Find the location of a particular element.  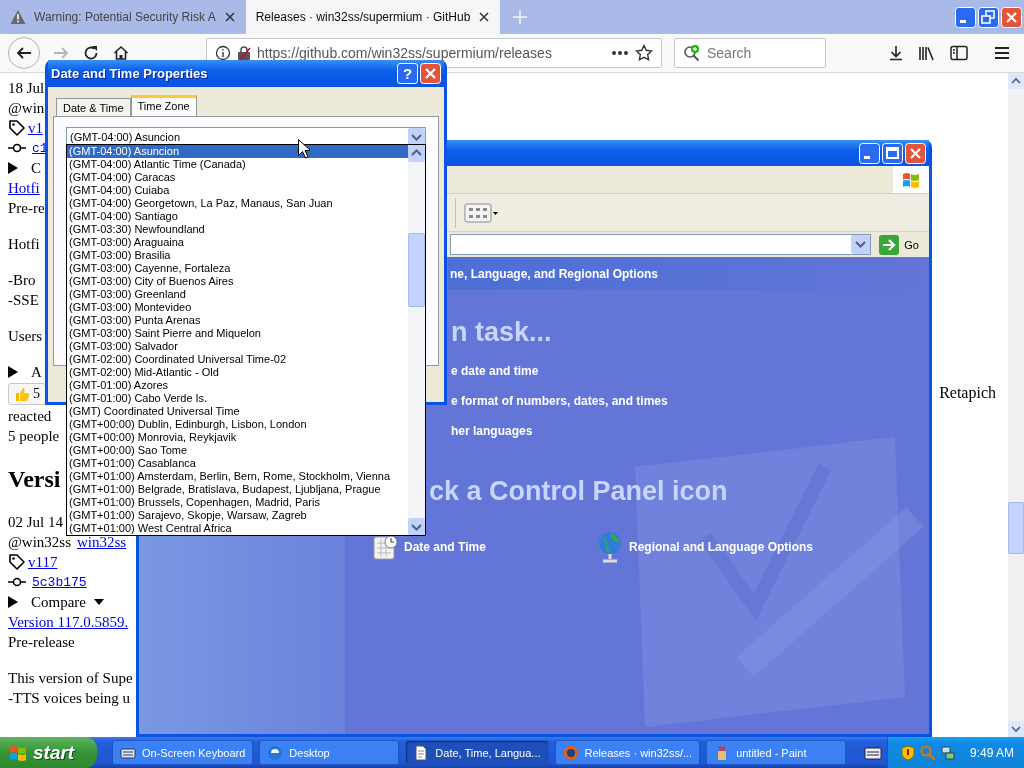

address-field is located at coordinates (661, 244).